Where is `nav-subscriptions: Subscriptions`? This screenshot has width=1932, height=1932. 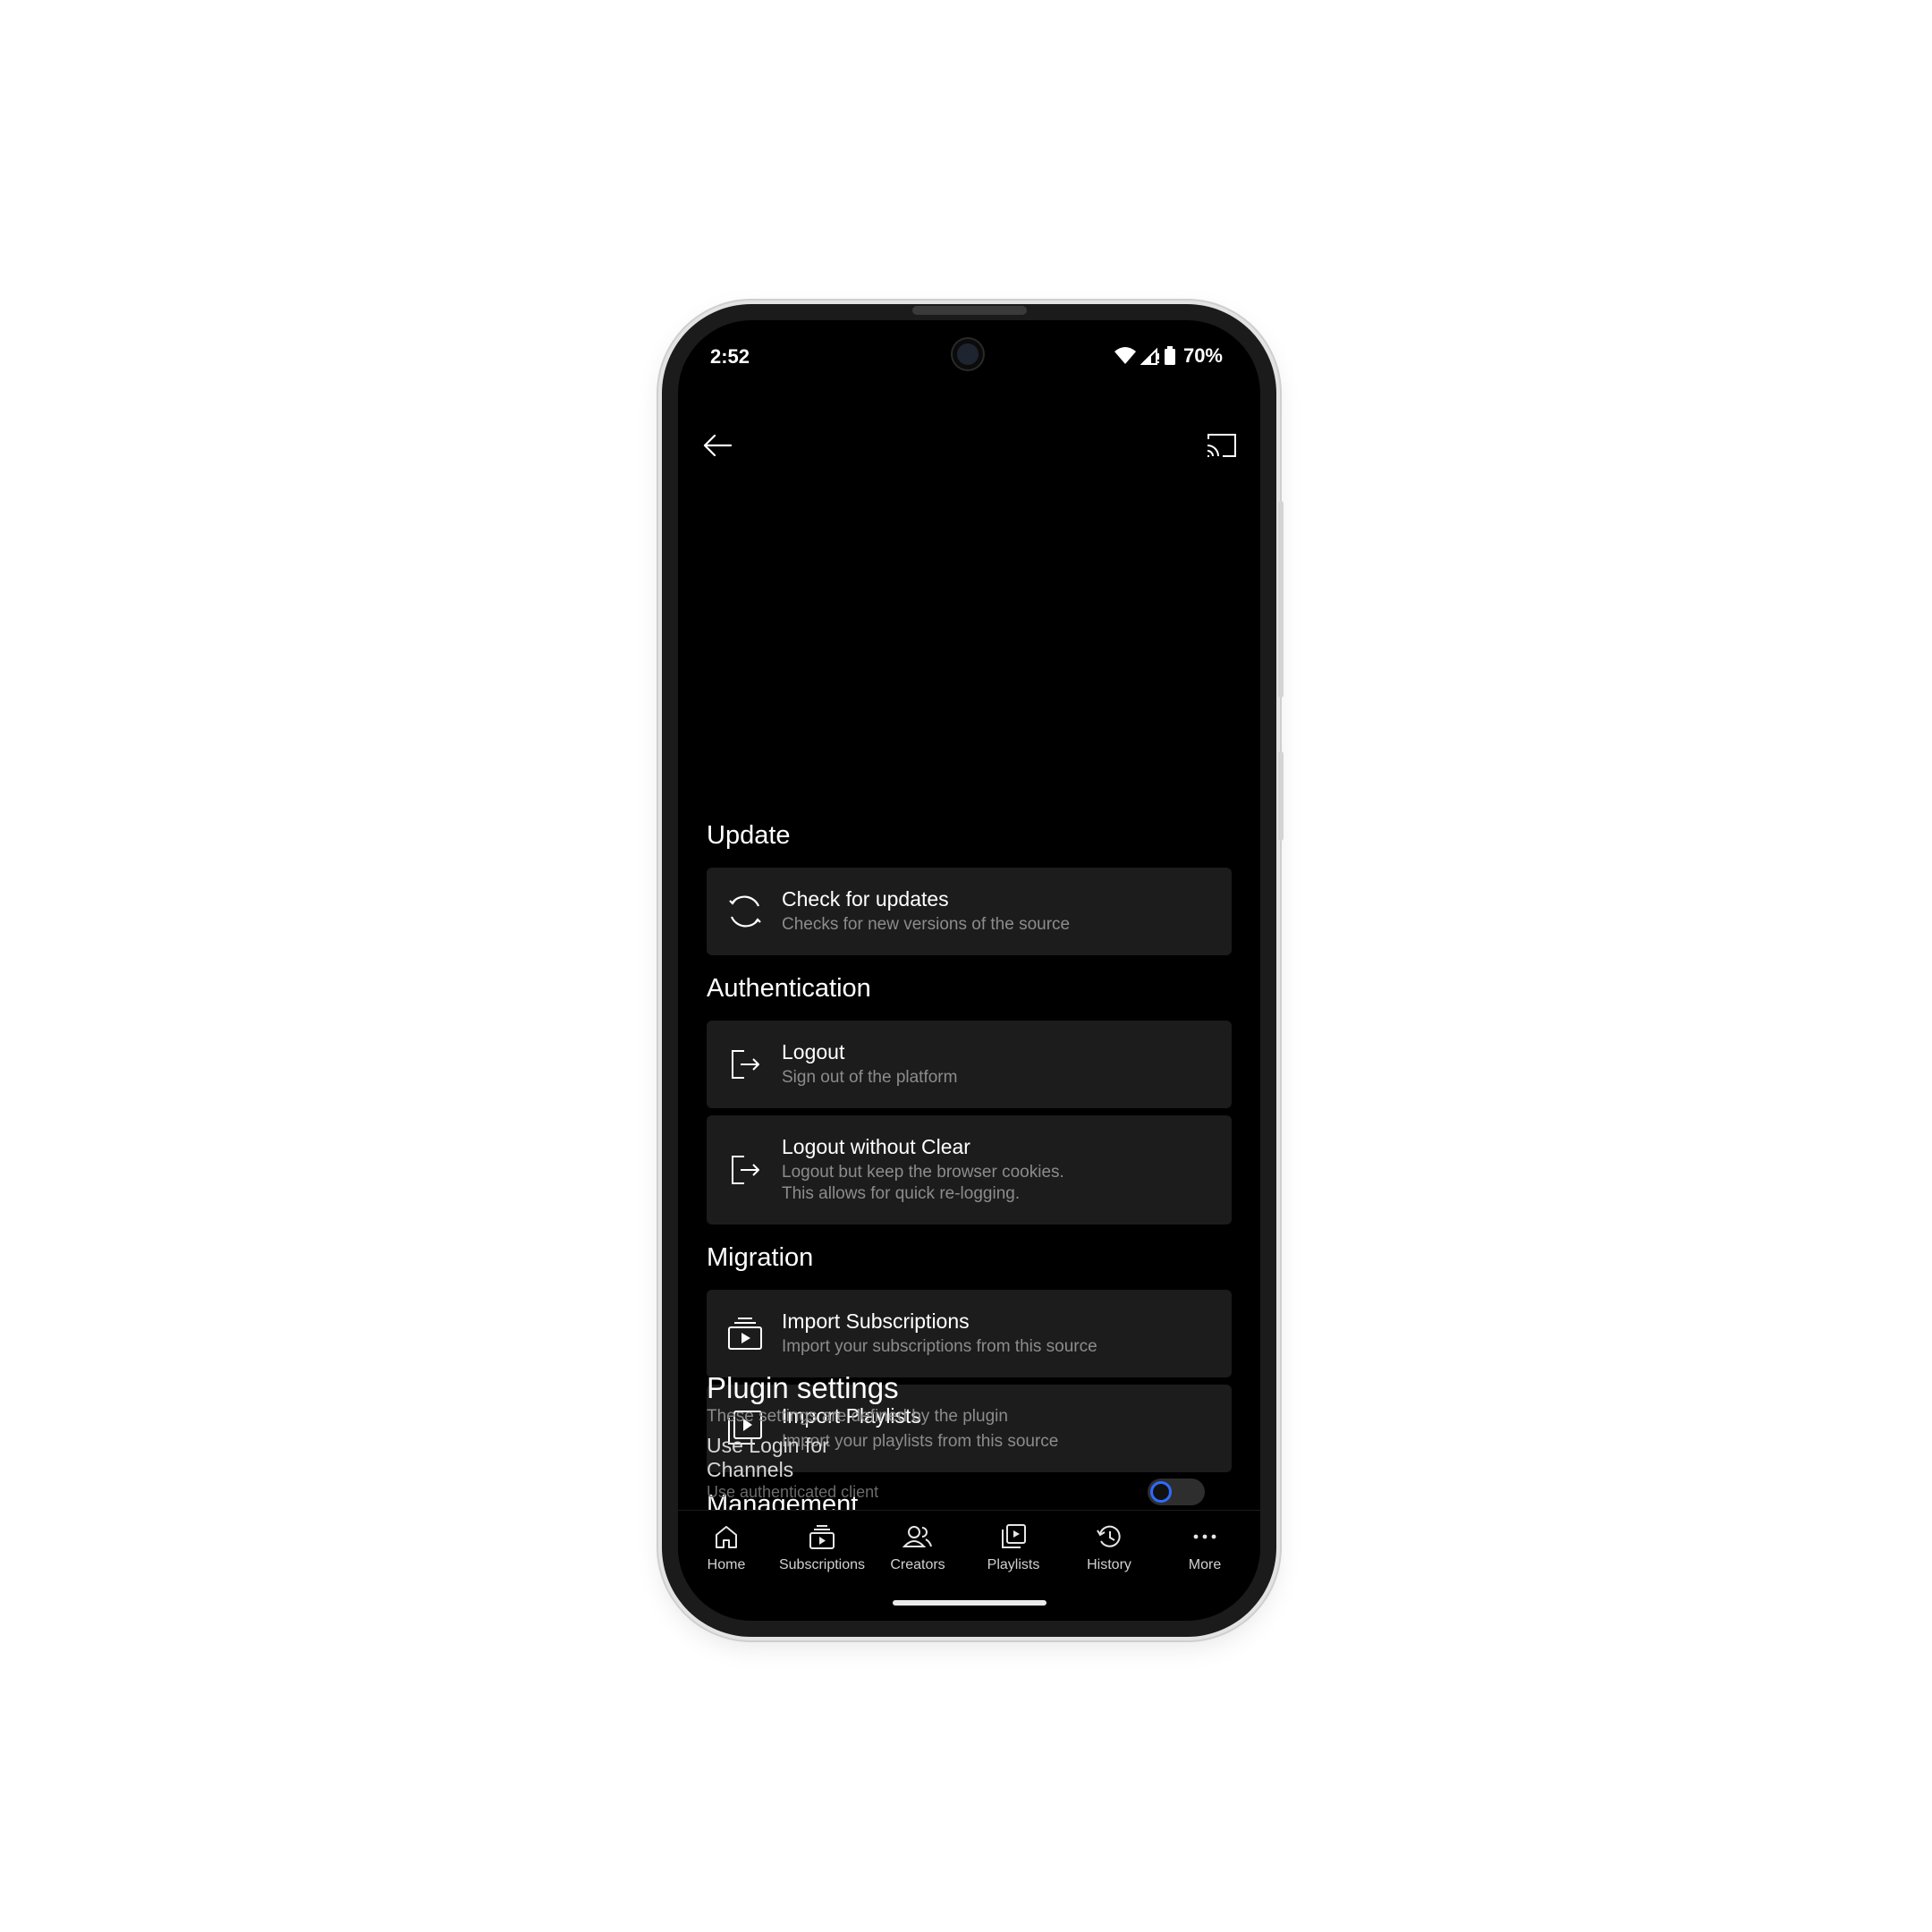
nav-subscriptions: Subscriptions is located at coordinates (822, 1551).